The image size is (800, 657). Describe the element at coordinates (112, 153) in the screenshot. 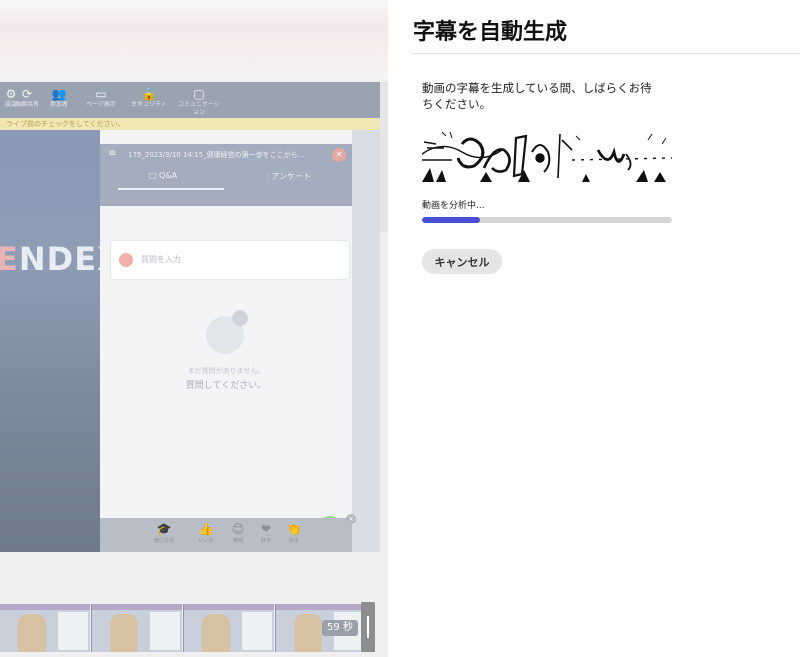

I see `menu-icon: ≡` at that location.